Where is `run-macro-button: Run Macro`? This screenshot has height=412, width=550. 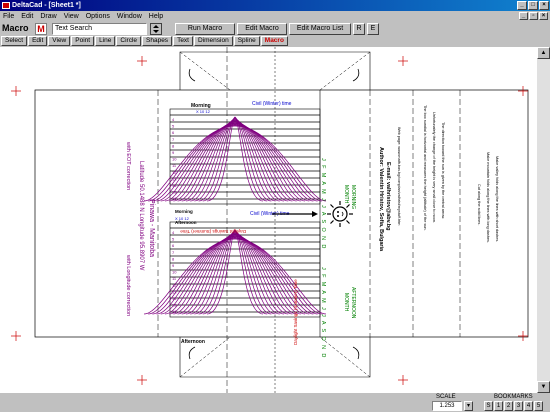
run-macro-button: Run Macro is located at coordinates (205, 29).